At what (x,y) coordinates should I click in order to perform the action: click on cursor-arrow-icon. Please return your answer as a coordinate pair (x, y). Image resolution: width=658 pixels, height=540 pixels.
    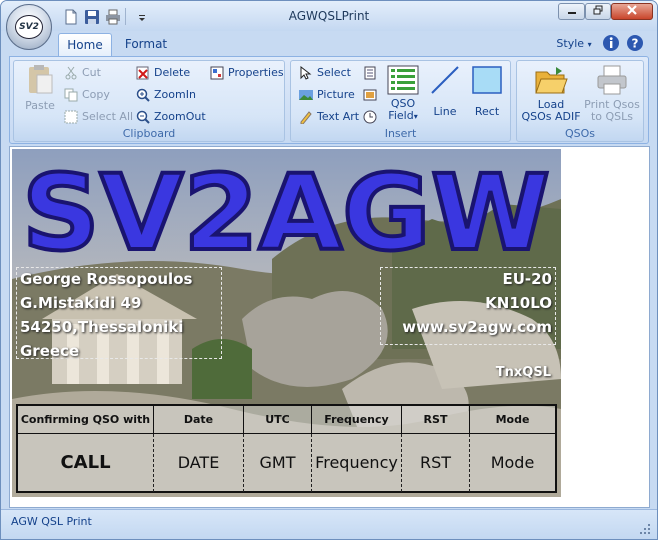
    Looking at the image, I should click on (306, 73).